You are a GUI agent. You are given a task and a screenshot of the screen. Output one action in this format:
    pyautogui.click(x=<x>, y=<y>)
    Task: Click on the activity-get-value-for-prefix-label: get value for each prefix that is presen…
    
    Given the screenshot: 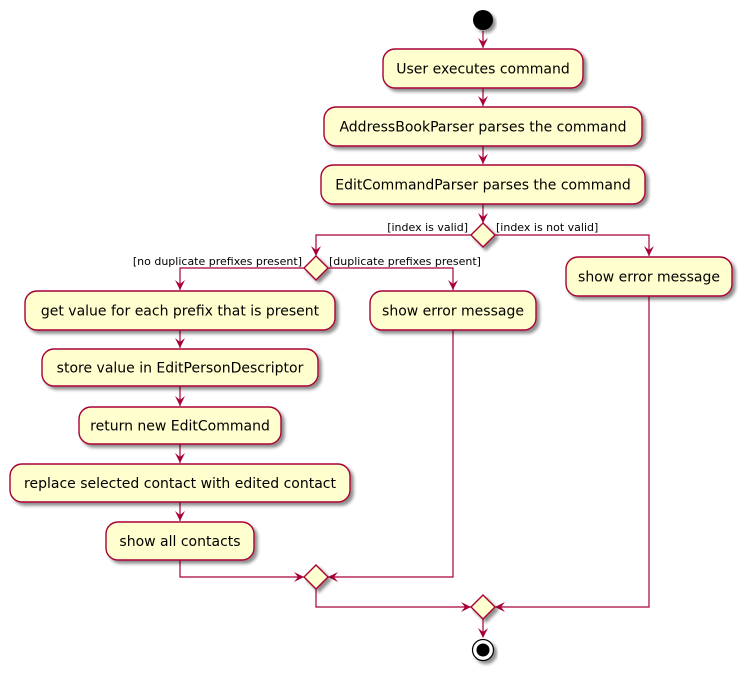 What is the action you would take?
    pyautogui.click(x=180, y=312)
    